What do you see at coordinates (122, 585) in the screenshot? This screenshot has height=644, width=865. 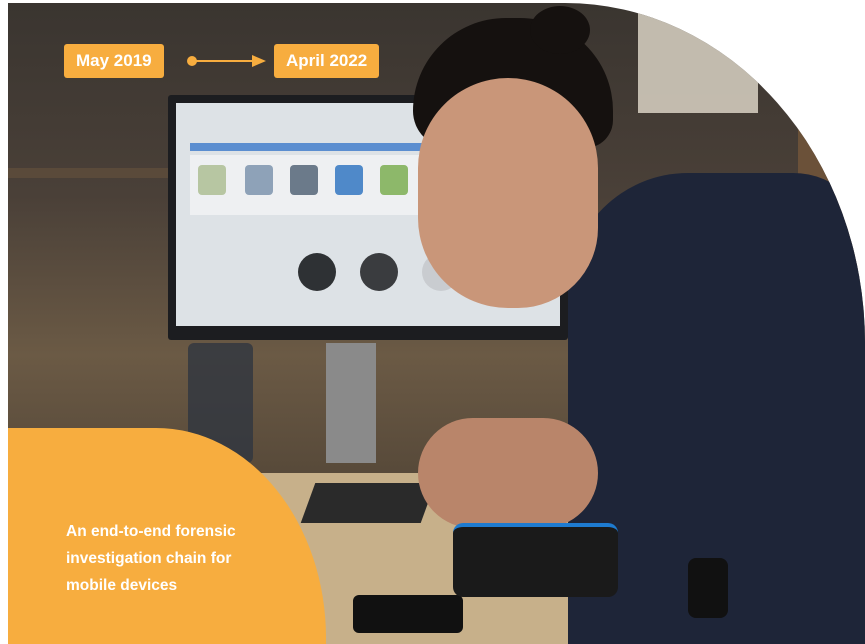 I see `tagline-line: mobile devices` at bounding box center [122, 585].